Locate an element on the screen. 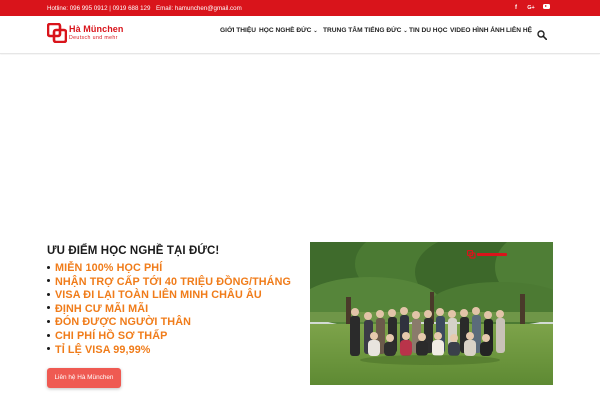 The image size is (600, 400). nav-label: GIỚI THIỆU is located at coordinates (238, 30).